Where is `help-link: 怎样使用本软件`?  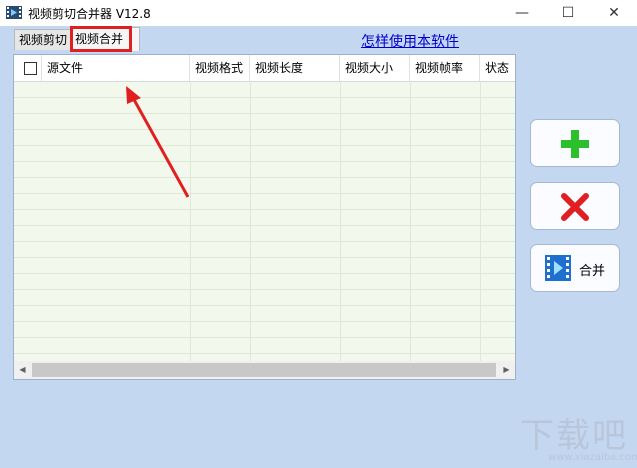 help-link: 怎样使用本软件 is located at coordinates (410, 41).